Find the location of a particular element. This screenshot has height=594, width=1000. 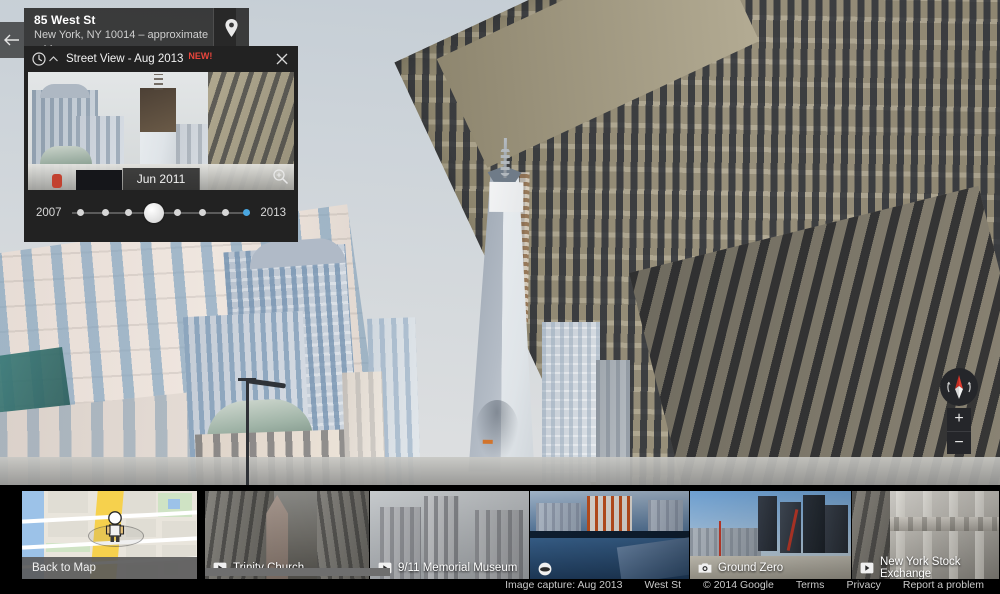

street-ground is located at coordinates (500, 471).